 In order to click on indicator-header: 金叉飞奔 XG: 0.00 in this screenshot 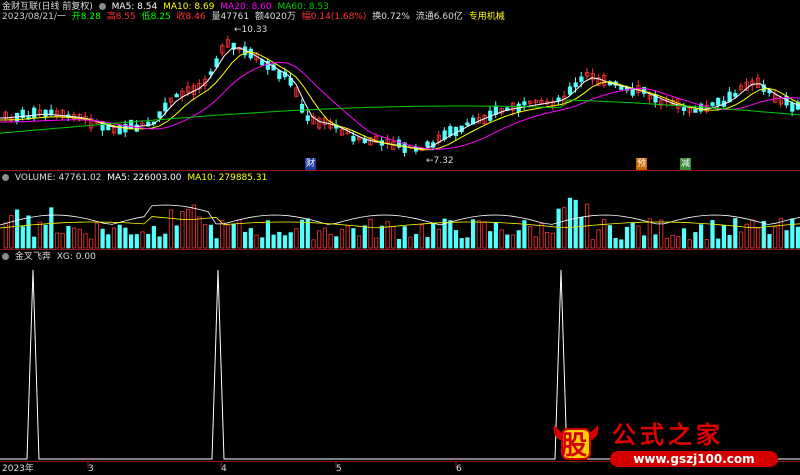, I will do `click(50, 257)`.